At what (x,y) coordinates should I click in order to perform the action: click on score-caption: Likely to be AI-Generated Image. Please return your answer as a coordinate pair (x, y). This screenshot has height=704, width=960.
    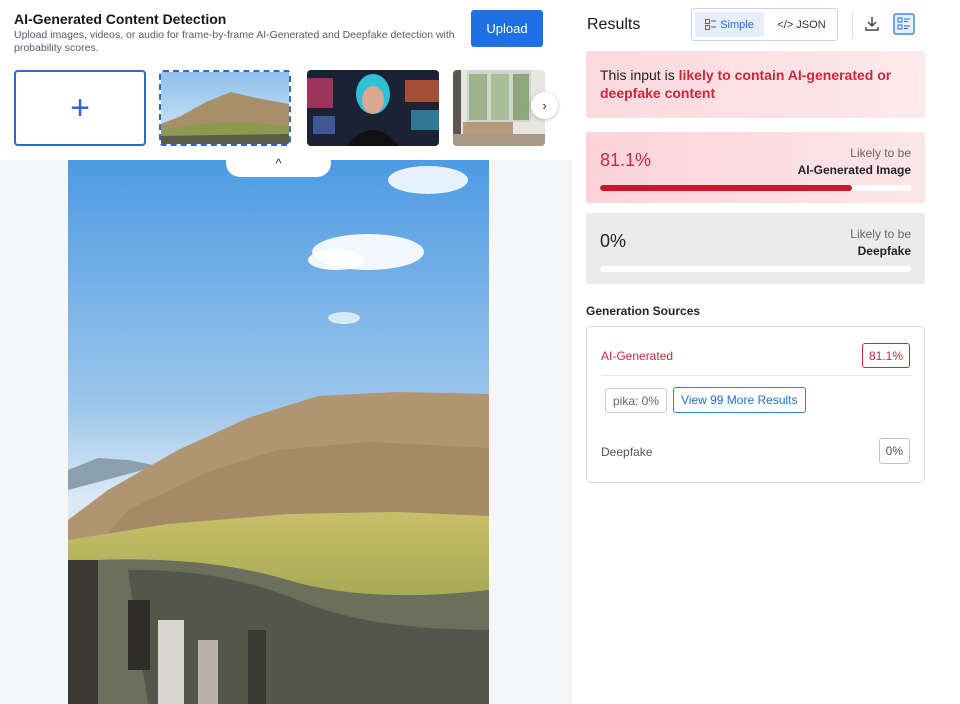
    Looking at the image, I should click on (854, 162).